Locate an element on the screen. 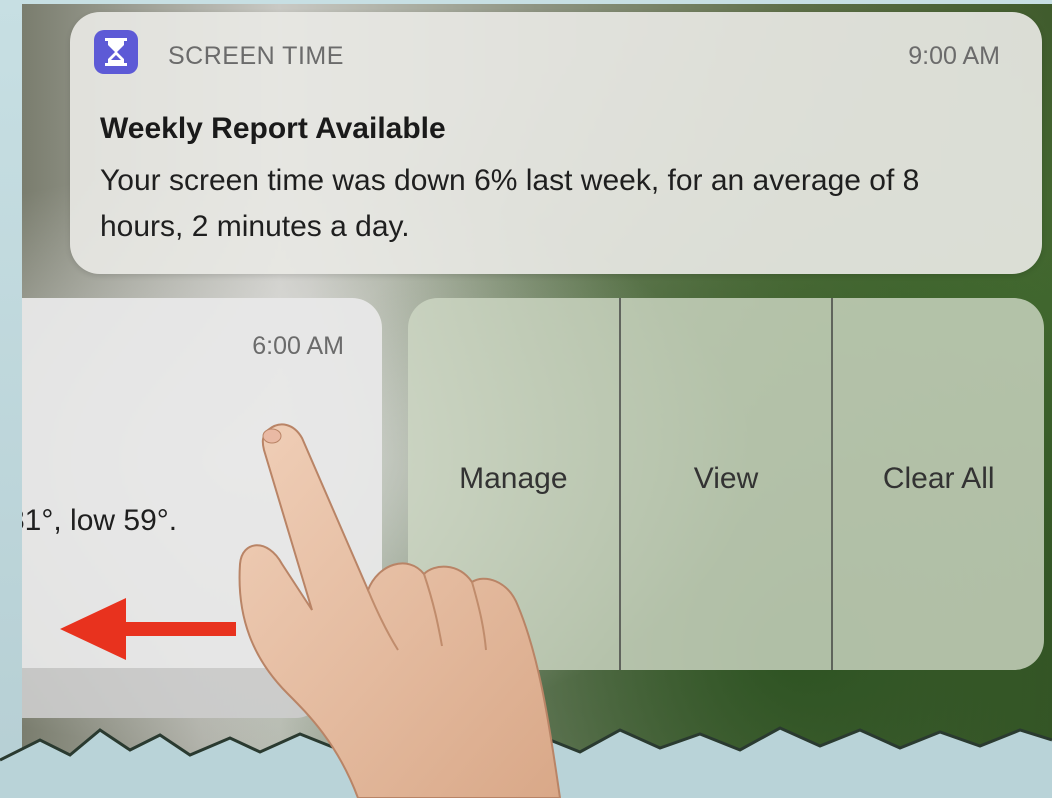 Image resolution: width=1052 pixels, height=798 pixels. screen-time-app-icon is located at coordinates (116, 52).